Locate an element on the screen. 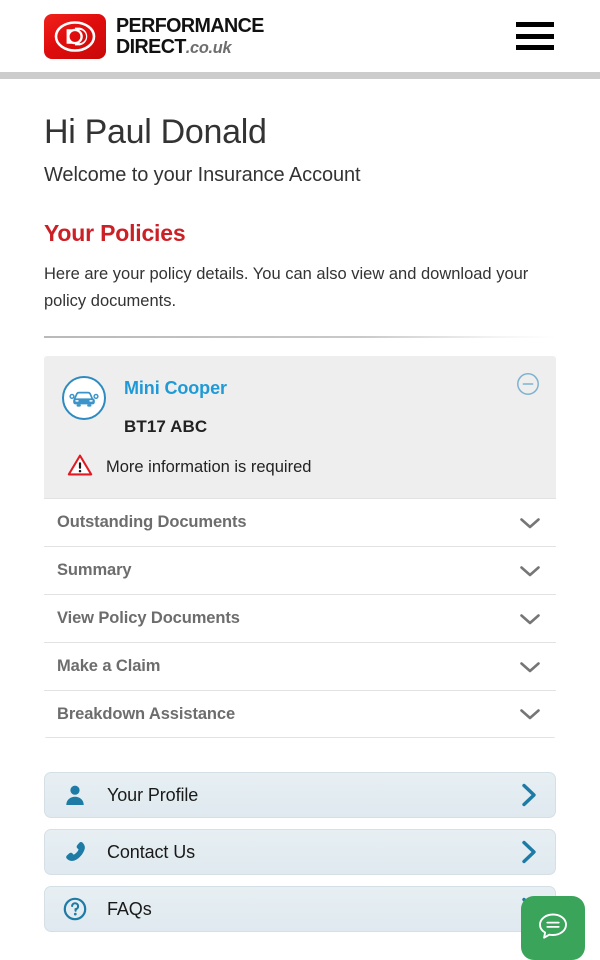 The height and width of the screenshot is (960, 600). question-circle-icon is located at coordinates (75, 909).